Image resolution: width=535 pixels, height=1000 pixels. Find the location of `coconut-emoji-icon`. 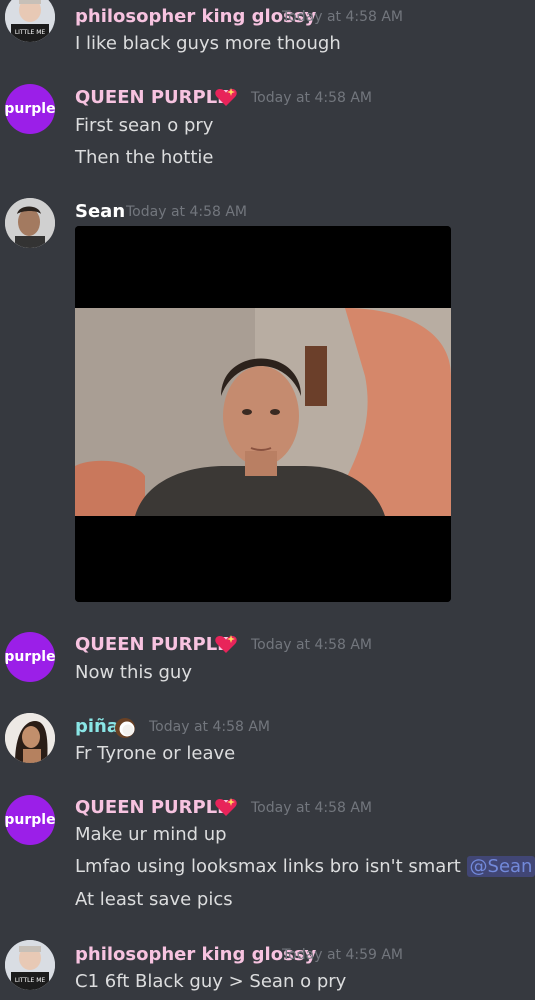

coconut-emoji-icon is located at coordinates (125, 728).